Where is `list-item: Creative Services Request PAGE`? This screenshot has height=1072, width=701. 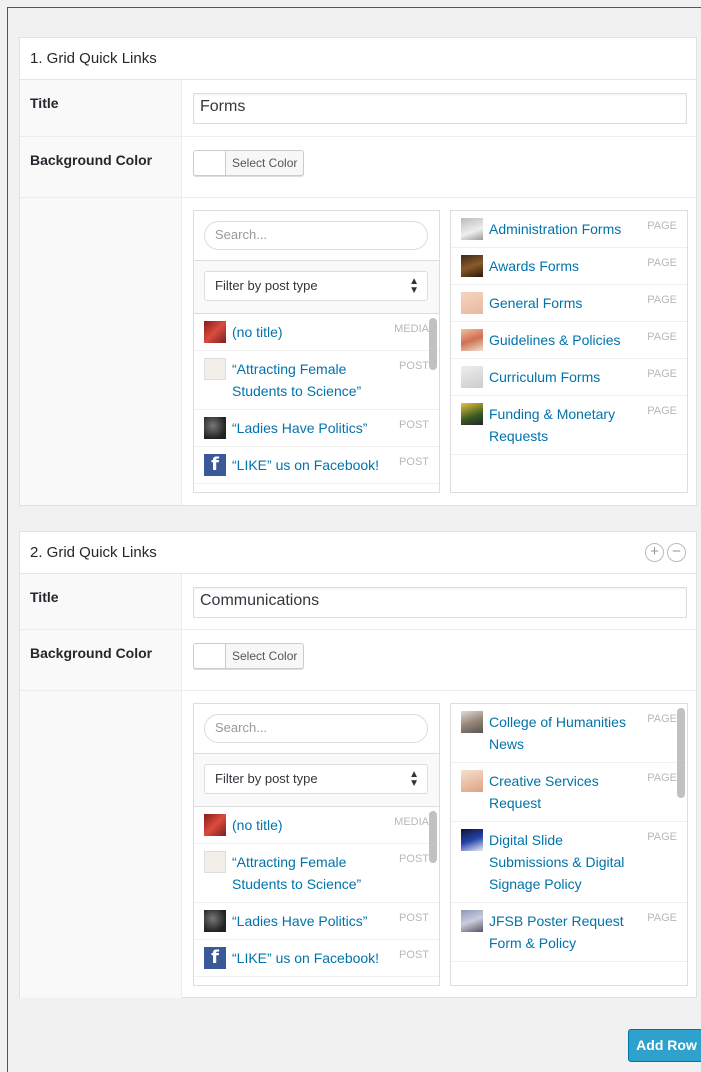
list-item: Creative Services Request PAGE is located at coordinates (569, 792).